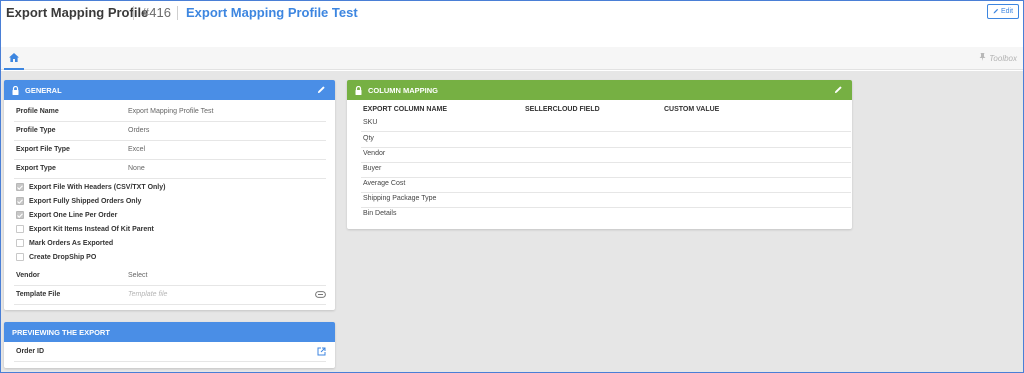  What do you see at coordinates (170, 132) in the screenshot?
I see `field-row-profile-type: Profile Type Orders` at bounding box center [170, 132].